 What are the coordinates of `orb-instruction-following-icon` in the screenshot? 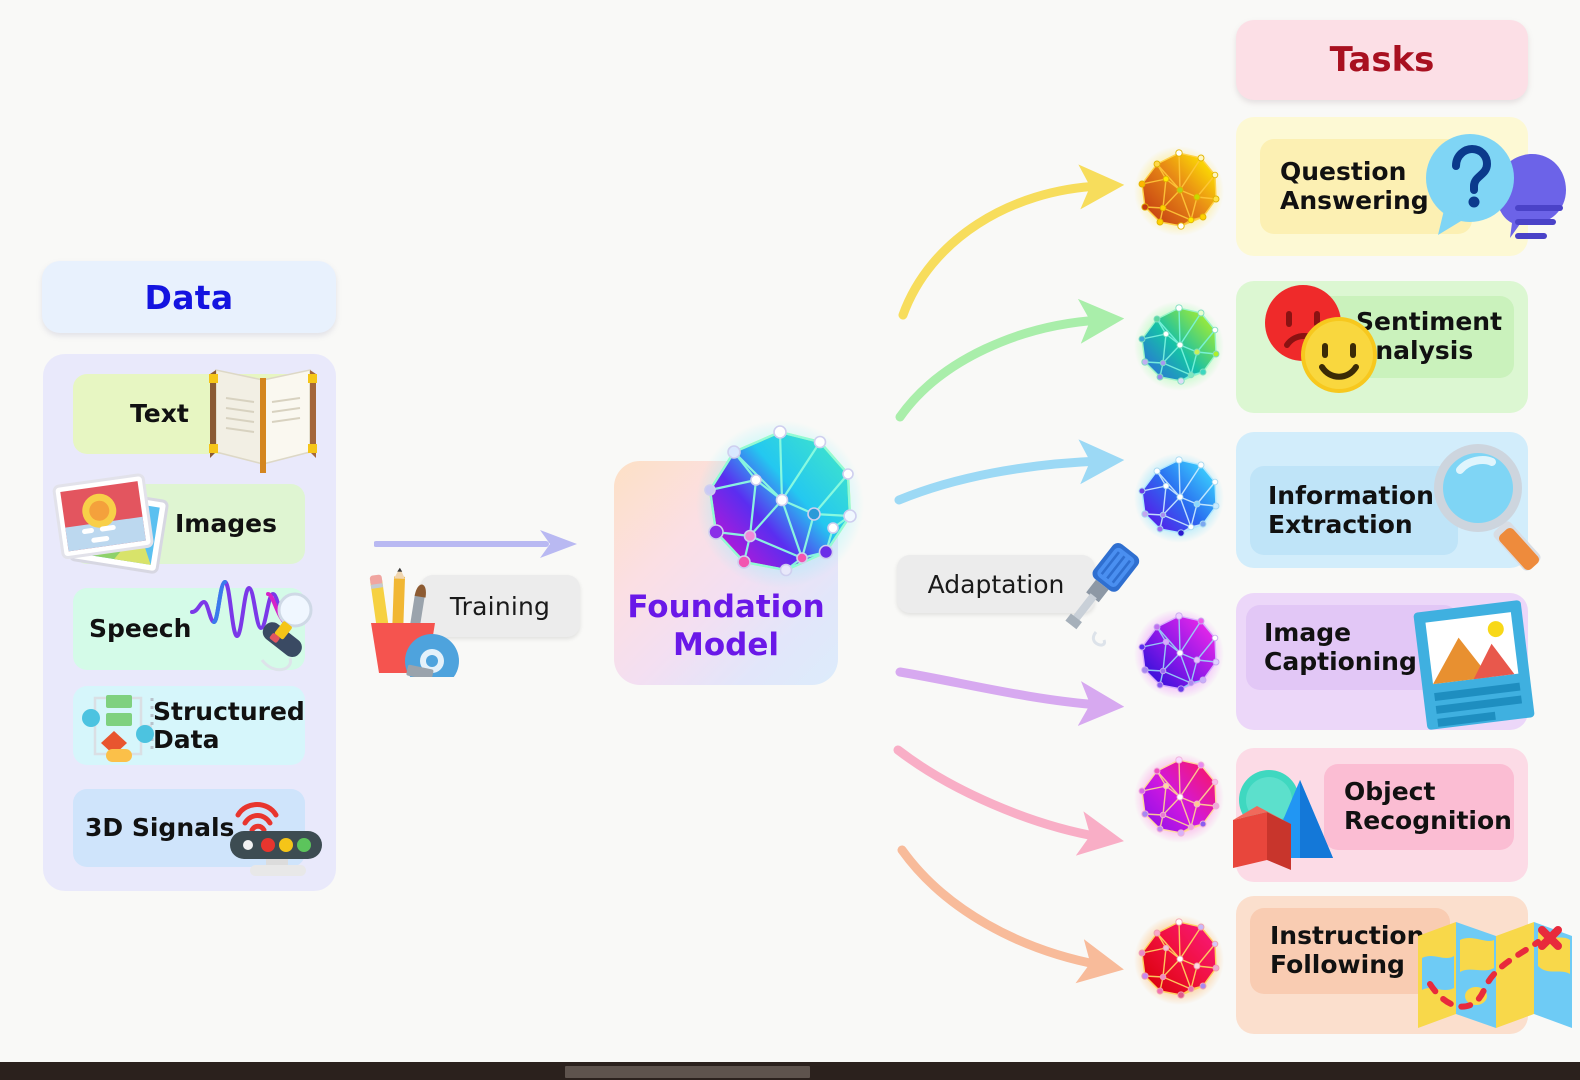 It's located at (1179, 960).